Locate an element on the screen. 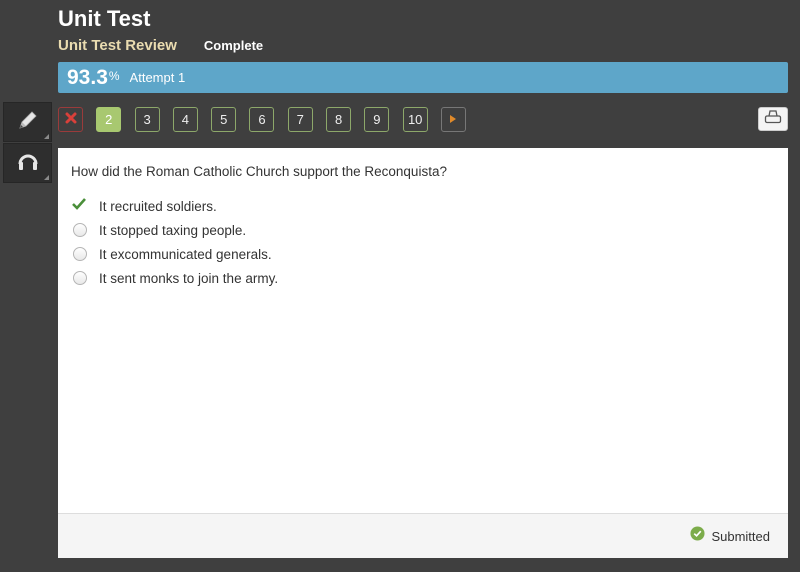  question-10-button: 10 is located at coordinates (415, 119).